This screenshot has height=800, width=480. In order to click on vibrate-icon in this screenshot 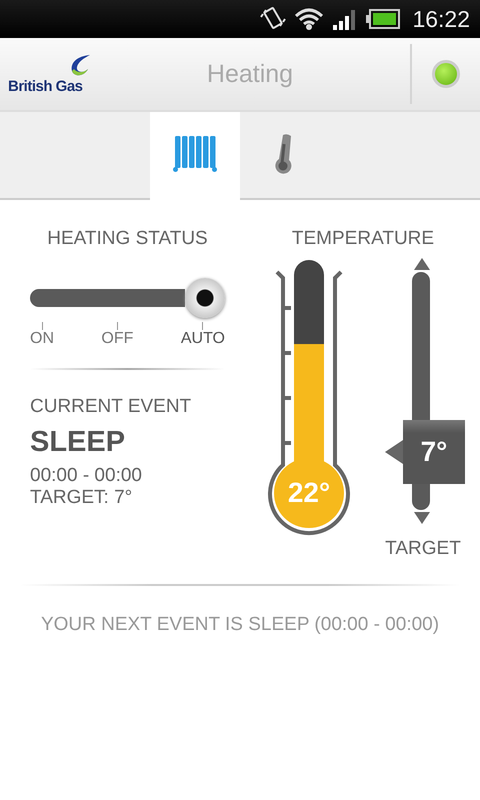, I will do `click(273, 19)`.